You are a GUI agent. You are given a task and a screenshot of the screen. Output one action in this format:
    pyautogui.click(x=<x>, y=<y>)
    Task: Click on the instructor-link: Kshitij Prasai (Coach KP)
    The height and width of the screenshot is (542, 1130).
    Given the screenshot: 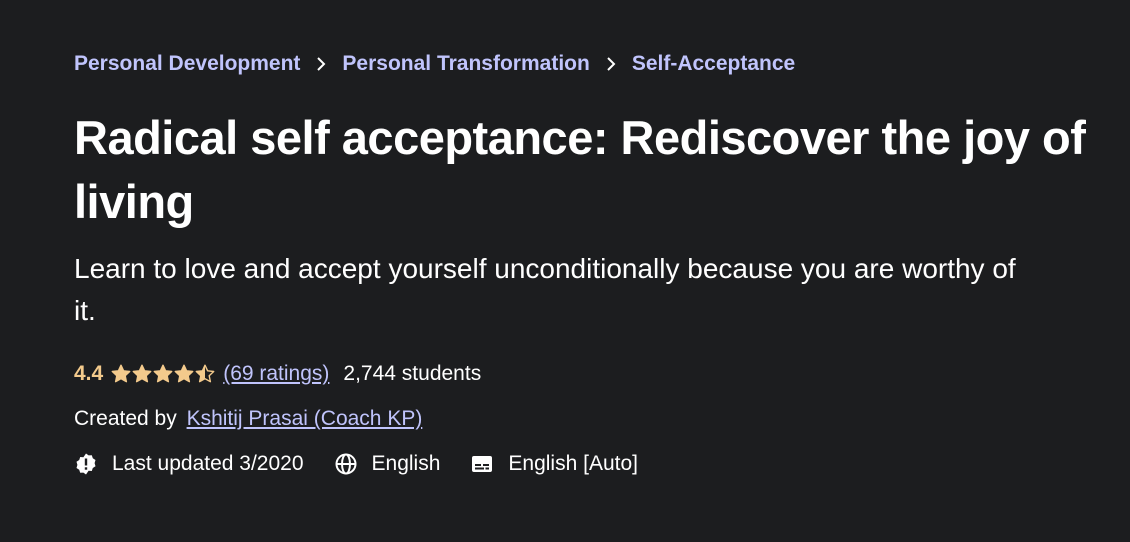 What is the action you would take?
    pyautogui.click(x=305, y=418)
    